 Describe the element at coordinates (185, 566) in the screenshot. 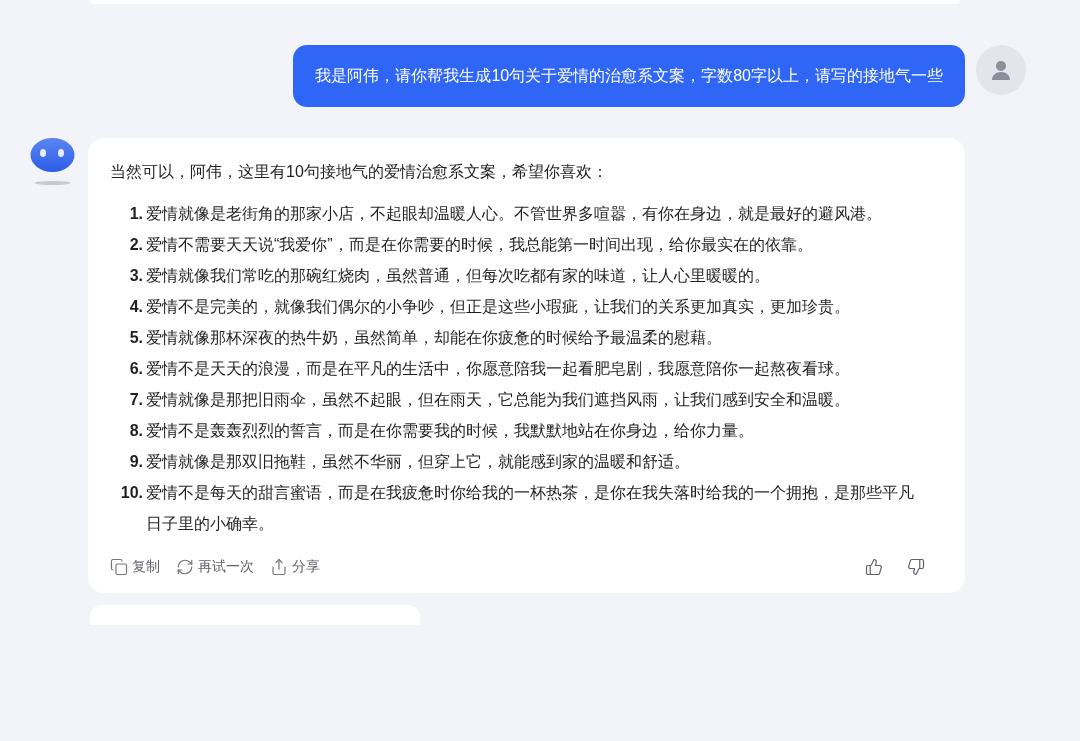

I see `refresh-icon` at that location.